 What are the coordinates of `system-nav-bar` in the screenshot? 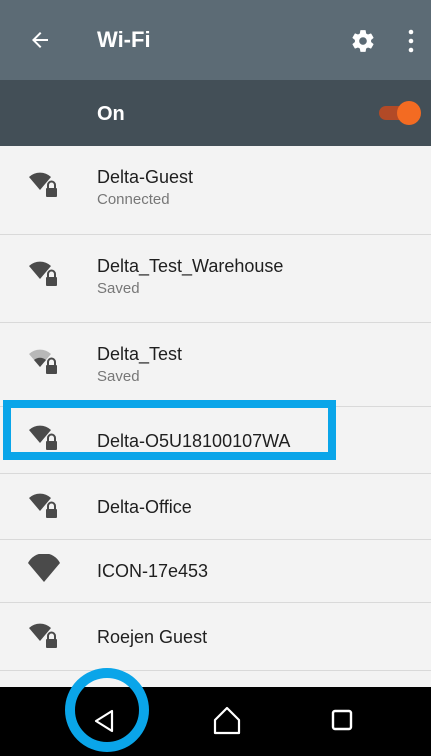 It's located at (215, 721).